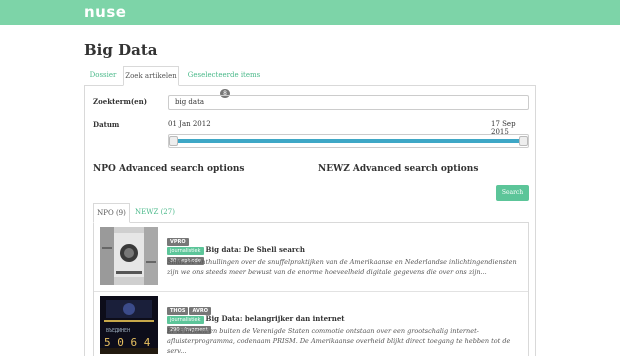  I want to click on date-range-slider, so click(348, 141).